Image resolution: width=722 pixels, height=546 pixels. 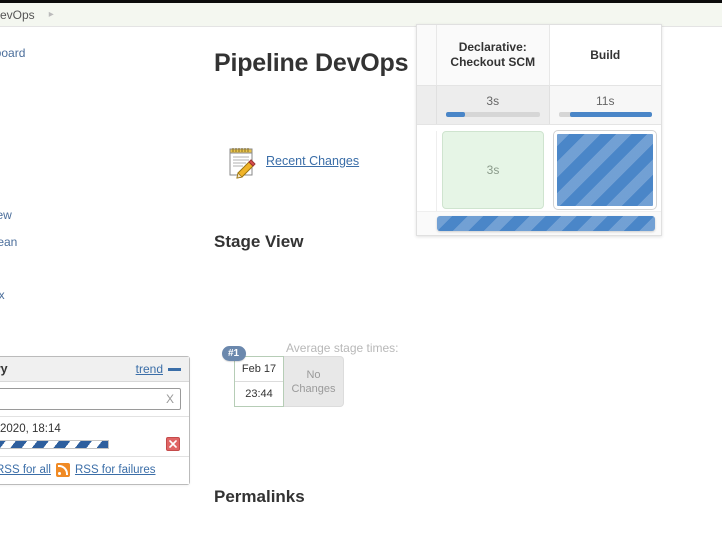 I want to click on stage-header-declarative-checkout-scm: Declarative: Checkout SCM, so click(x=493, y=55).